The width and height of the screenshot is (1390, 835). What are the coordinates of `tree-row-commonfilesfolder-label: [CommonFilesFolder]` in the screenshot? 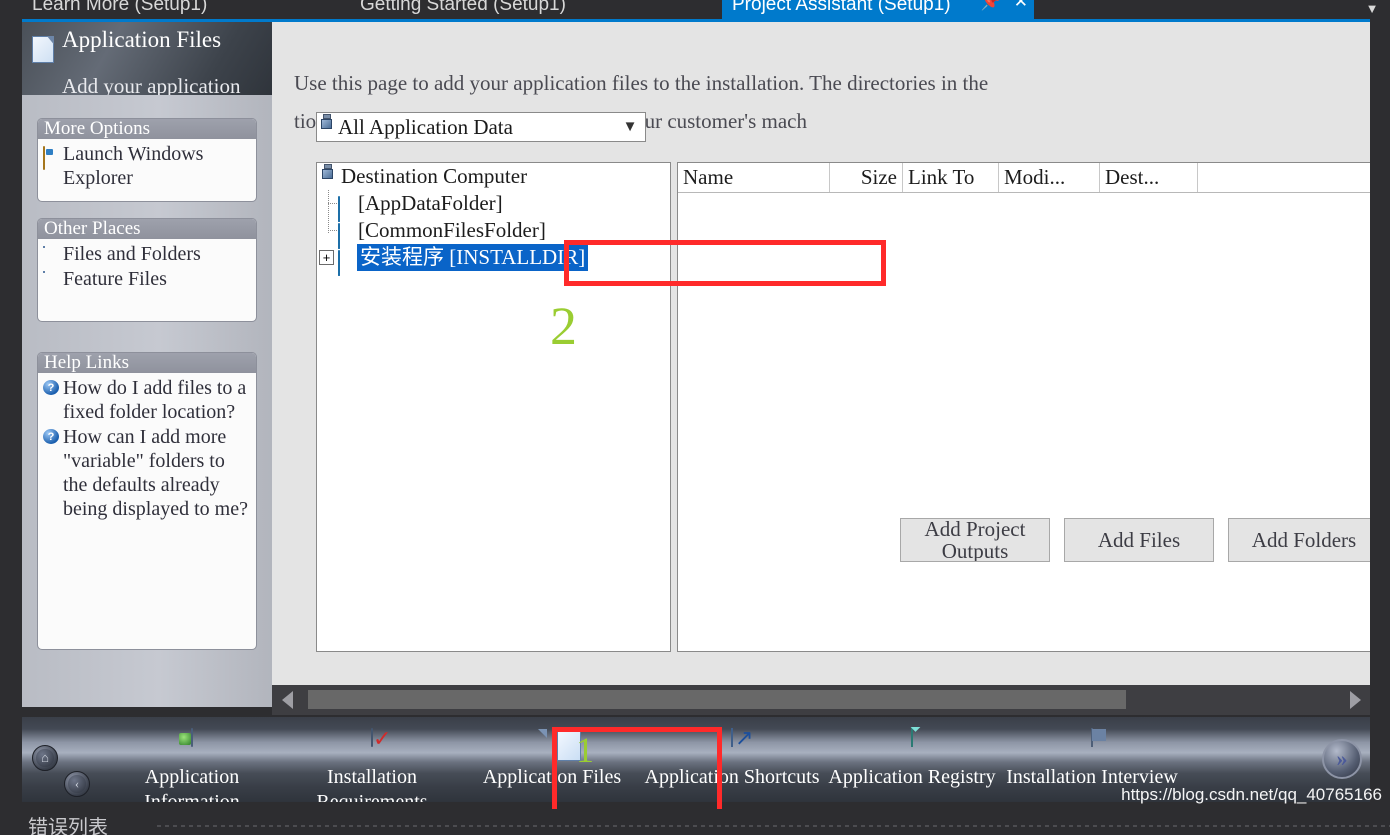 It's located at (452, 230).